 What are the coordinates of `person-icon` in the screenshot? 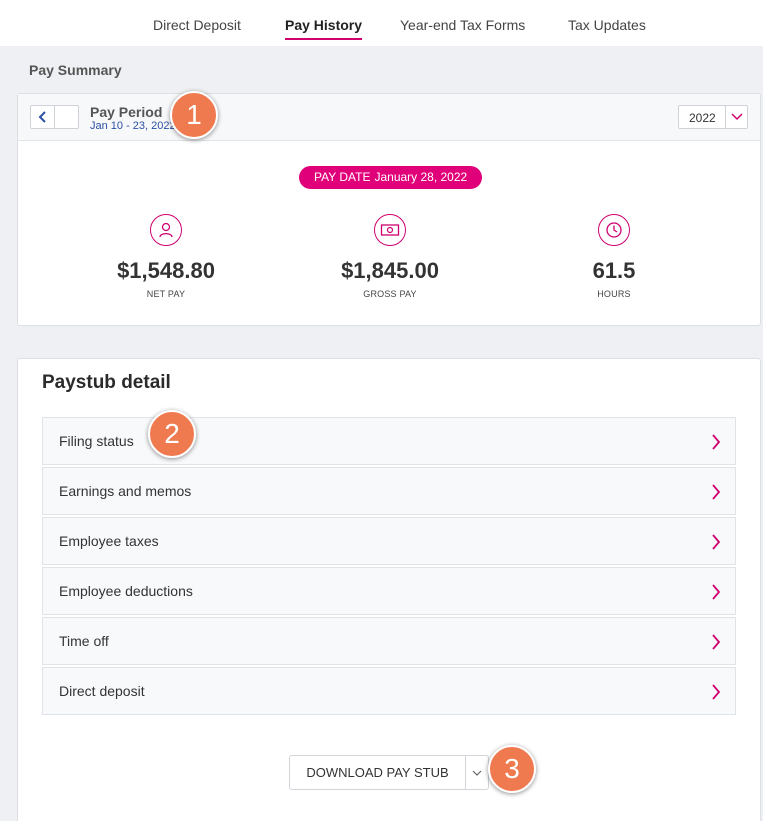 It's located at (166, 230).